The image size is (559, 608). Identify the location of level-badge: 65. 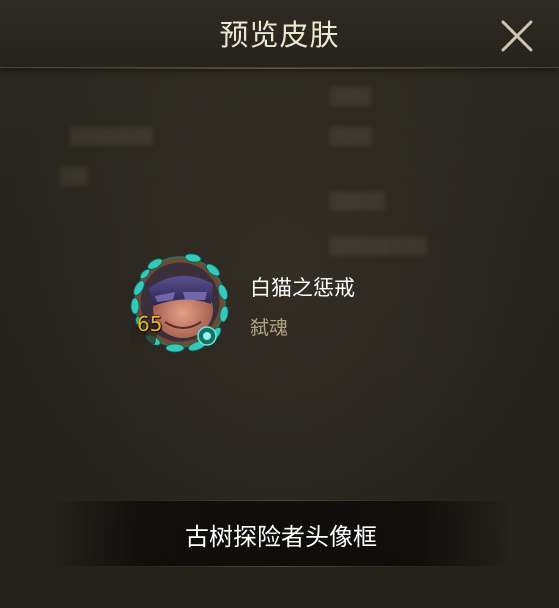
(150, 324).